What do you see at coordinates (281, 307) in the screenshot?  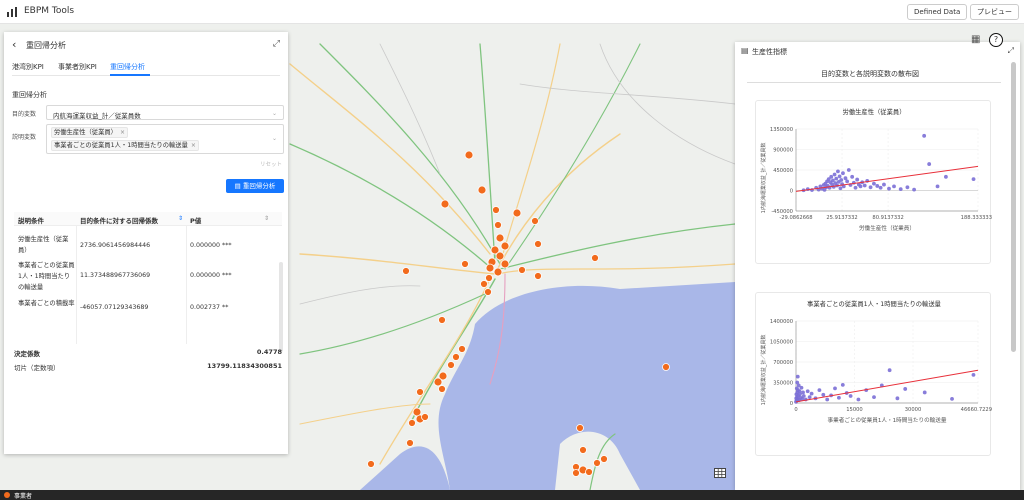 I see `table-scrollbar` at bounding box center [281, 307].